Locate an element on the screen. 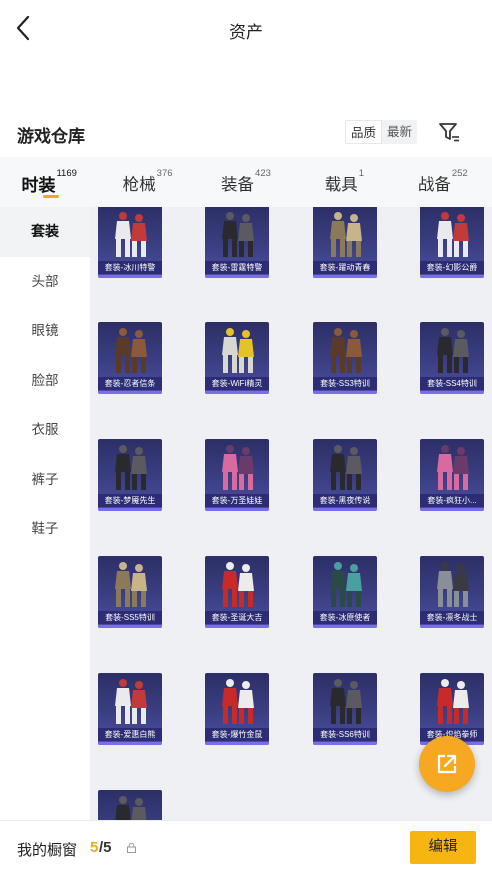  outfit-item-label: 套装-冰川特警 is located at coordinates (130, 267).